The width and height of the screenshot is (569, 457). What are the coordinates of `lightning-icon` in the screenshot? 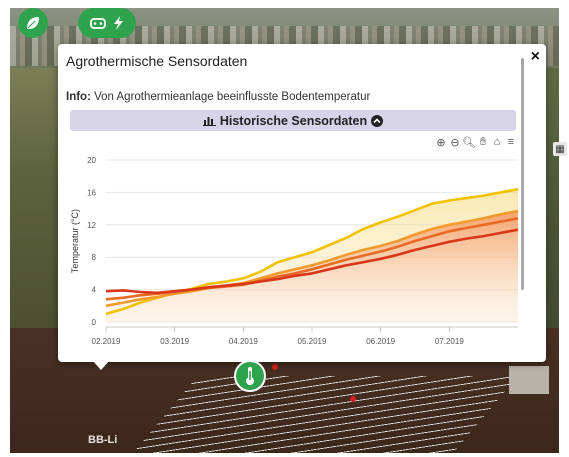 It's located at (118, 23).